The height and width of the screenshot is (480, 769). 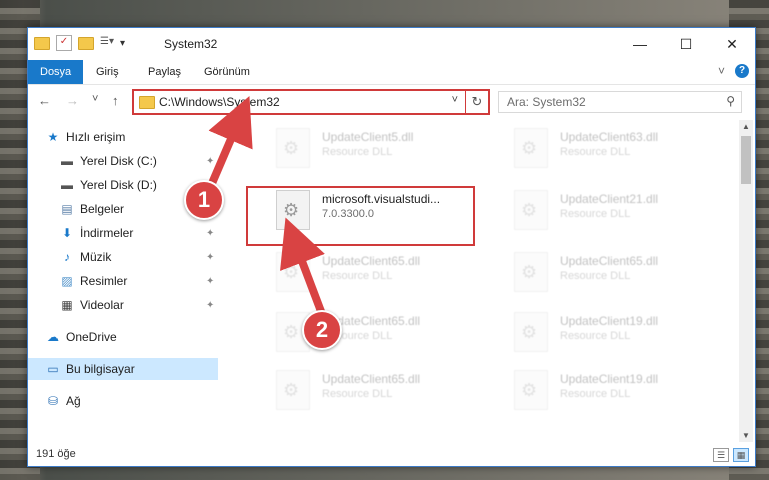 I want to click on file-item: UpdateClient21.dll Resource DLL, so click(x=619, y=211).